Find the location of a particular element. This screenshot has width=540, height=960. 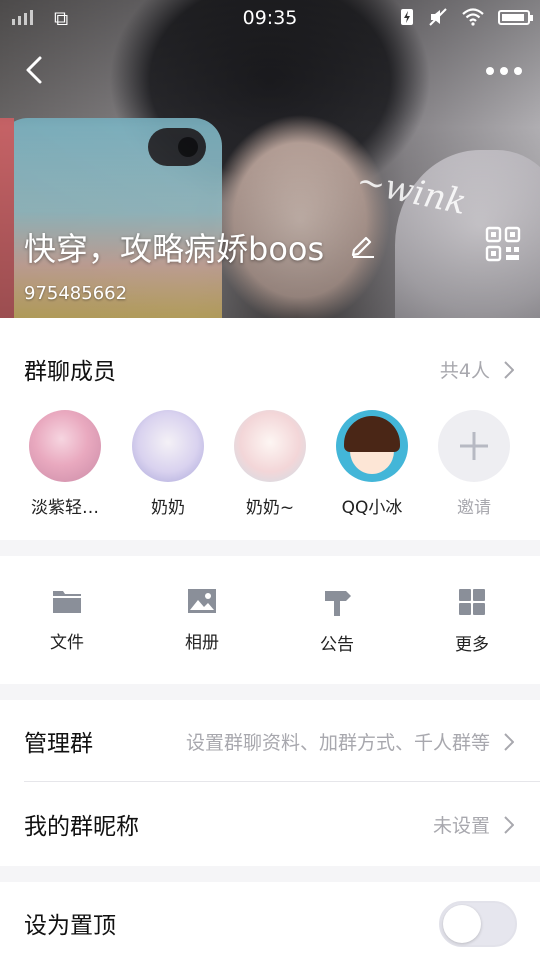

member-name: QQ小冰 is located at coordinates (372, 508).